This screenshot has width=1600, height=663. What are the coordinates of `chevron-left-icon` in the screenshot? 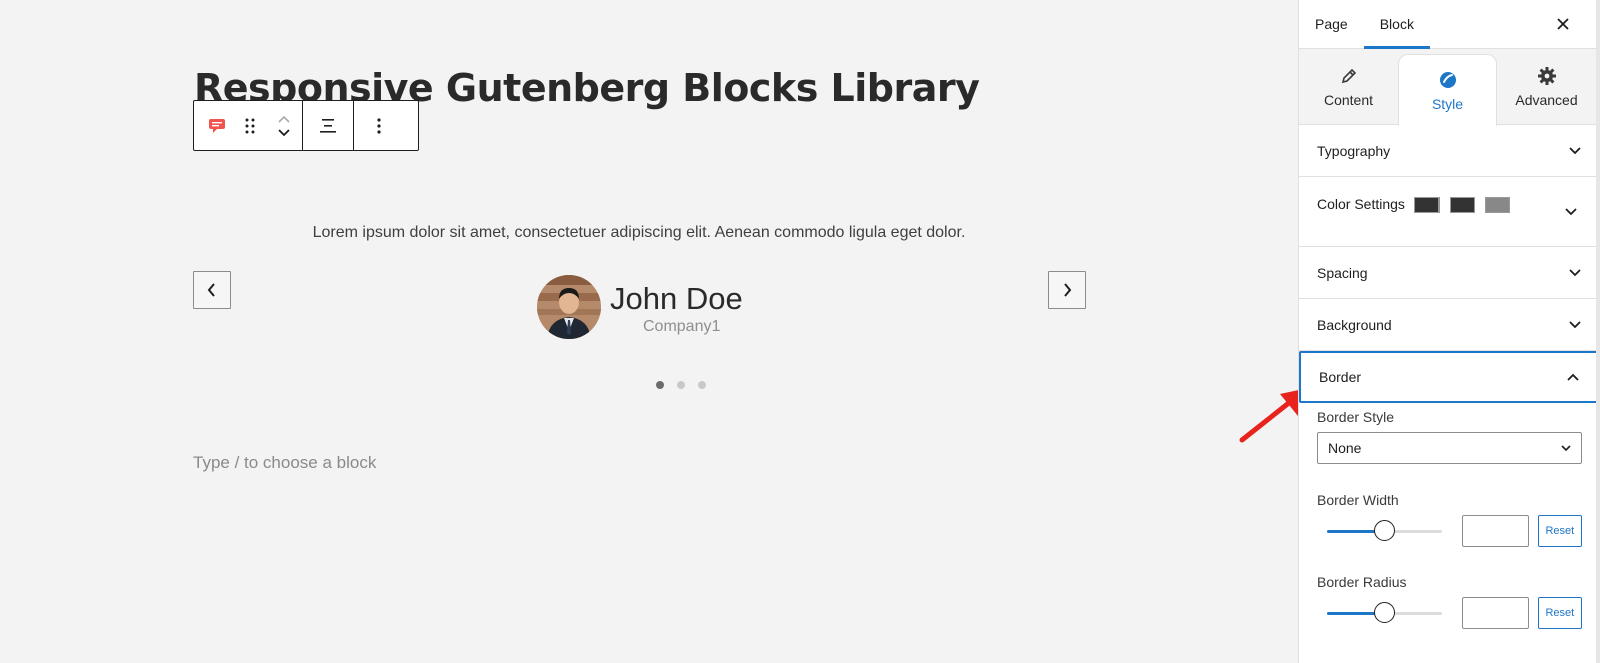 It's located at (211, 290).